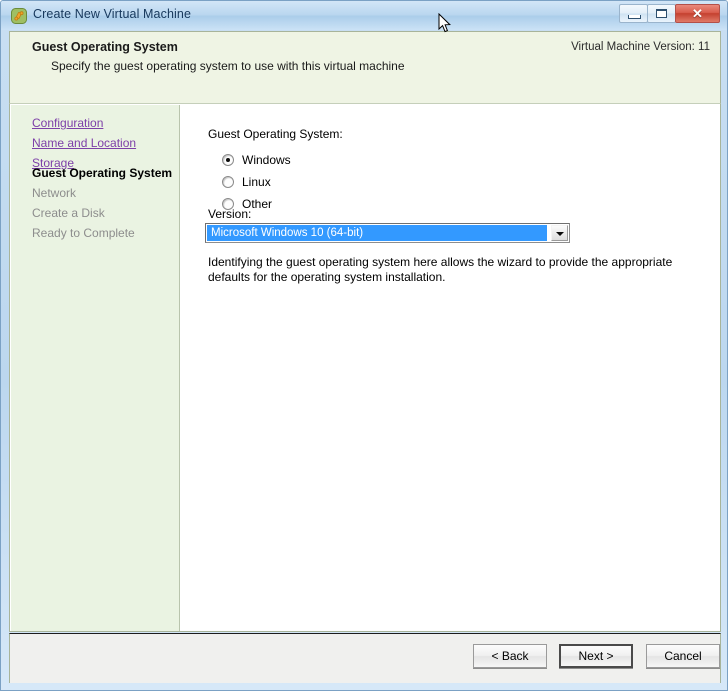 The image size is (728, 691). What do you see at coordinates (228, 160) in the screenshot?
I see `radio-windows-indicator` at bounding box center [228, 160].